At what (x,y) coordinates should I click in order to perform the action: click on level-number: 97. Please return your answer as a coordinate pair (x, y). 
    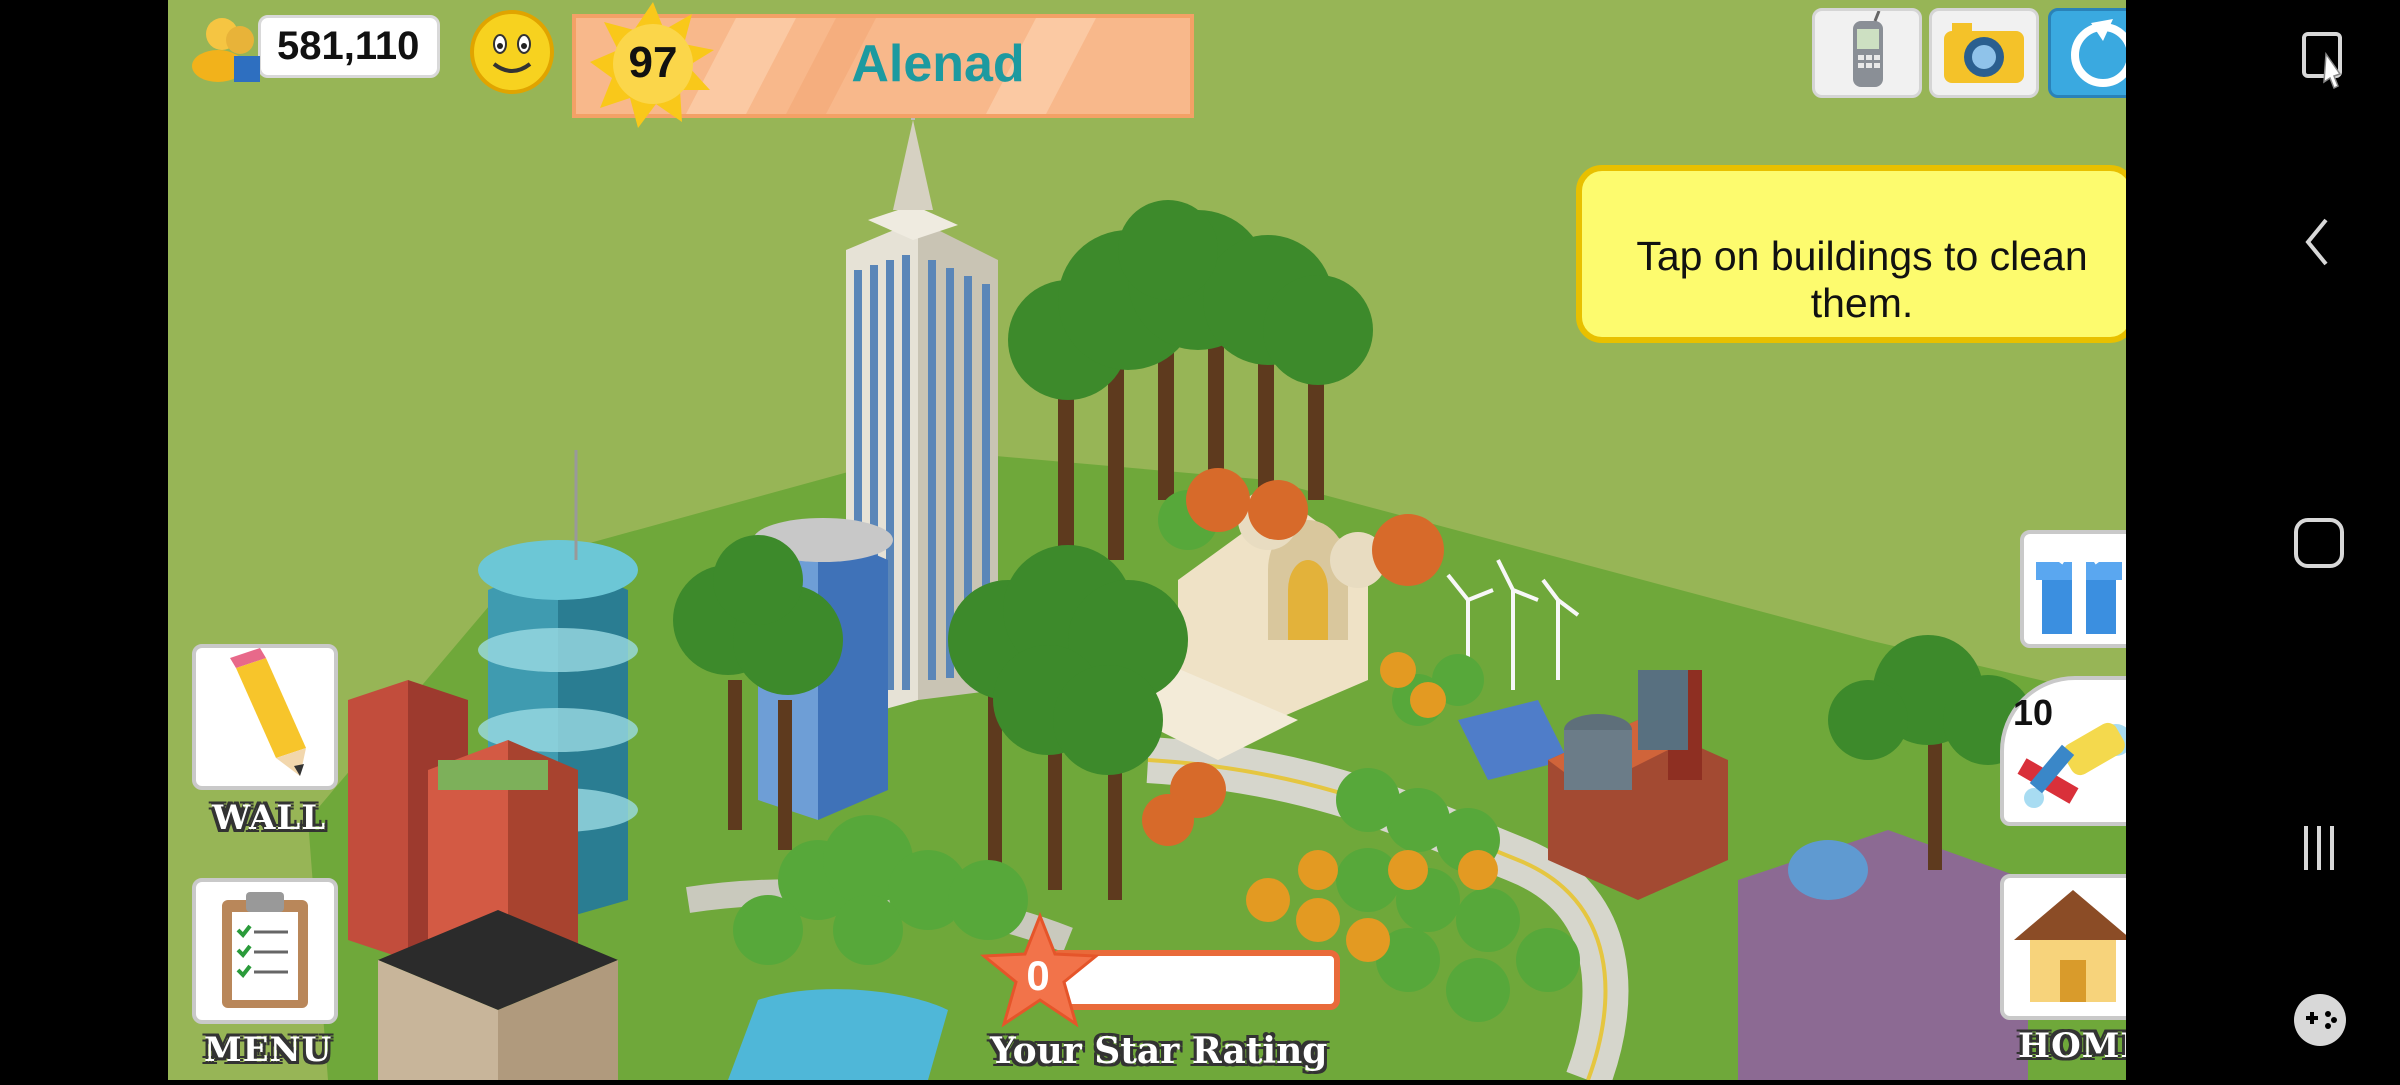
    Looking at the image, I should click on (653, 62).